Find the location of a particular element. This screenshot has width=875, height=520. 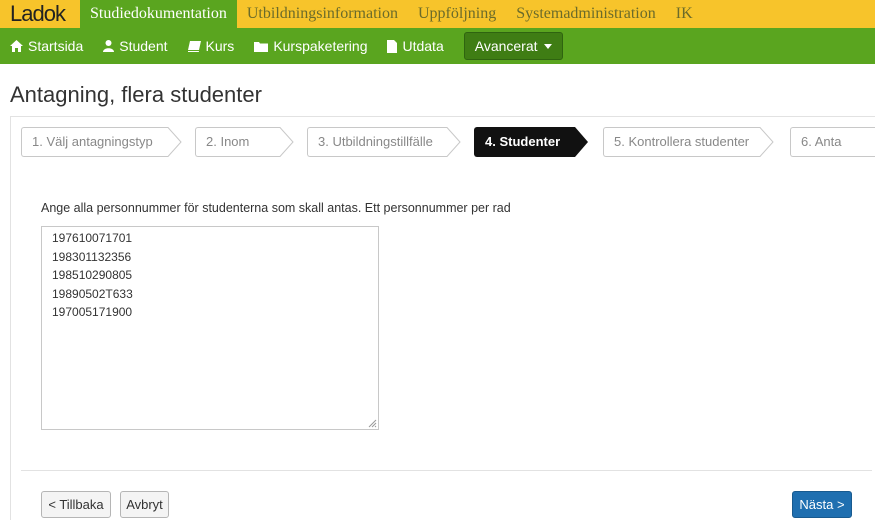

back-button: < Tillbaka is located at coordinates (76, 504).